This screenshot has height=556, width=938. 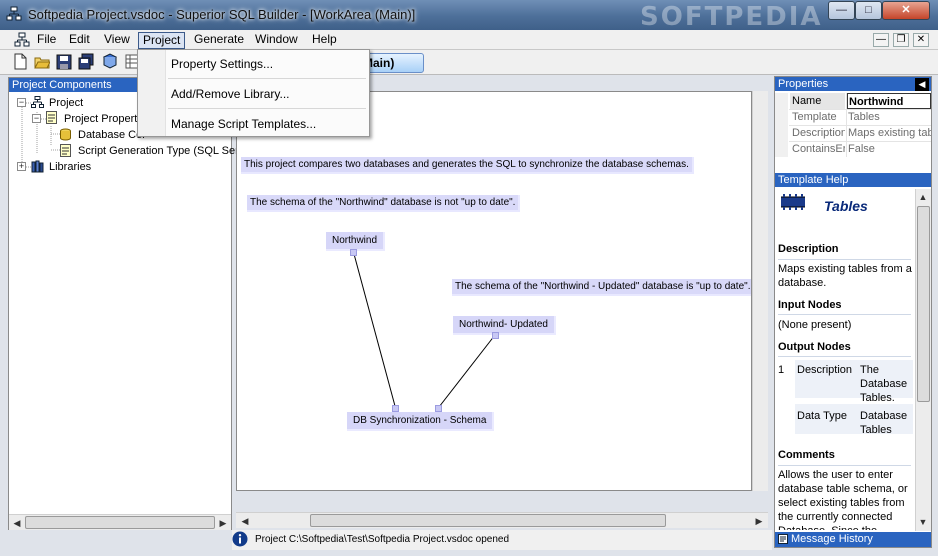 I want to click on watermark: SOFTPEDIA, so click(x=731, y=17).